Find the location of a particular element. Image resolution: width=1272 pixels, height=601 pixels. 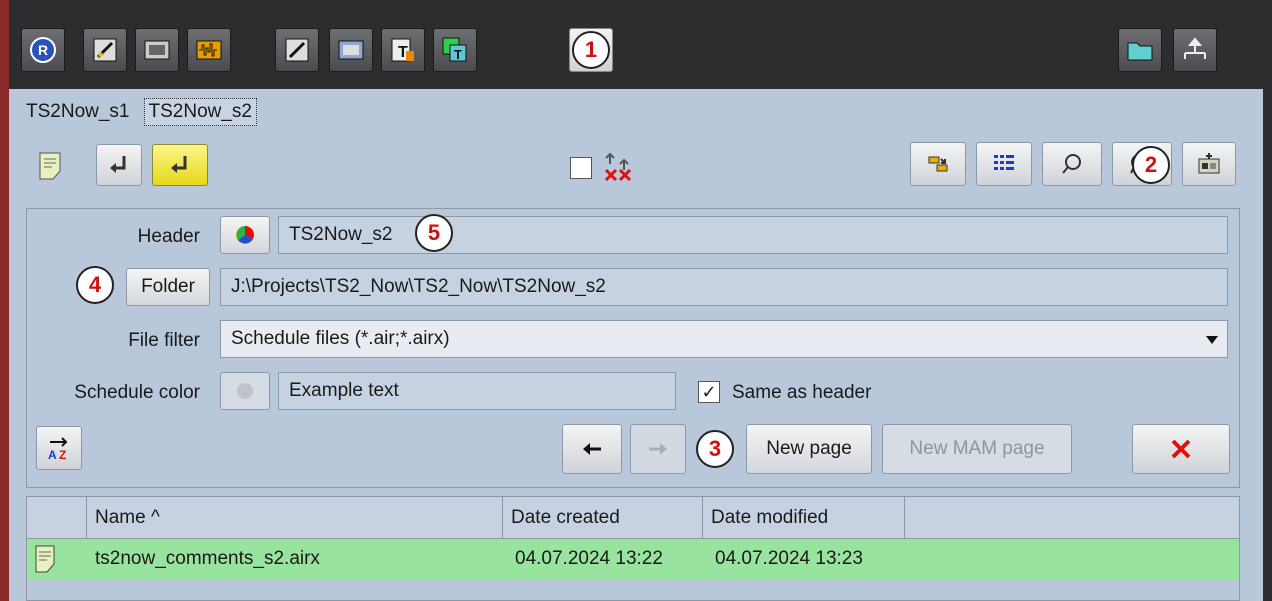

film-edit-icon is located at coordinates (351, 50).